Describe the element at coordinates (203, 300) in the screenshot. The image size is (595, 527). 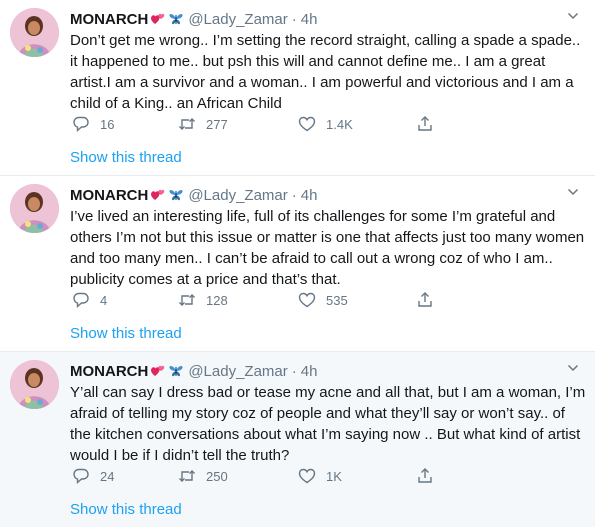
I see `retweet-button: 128` at that location.